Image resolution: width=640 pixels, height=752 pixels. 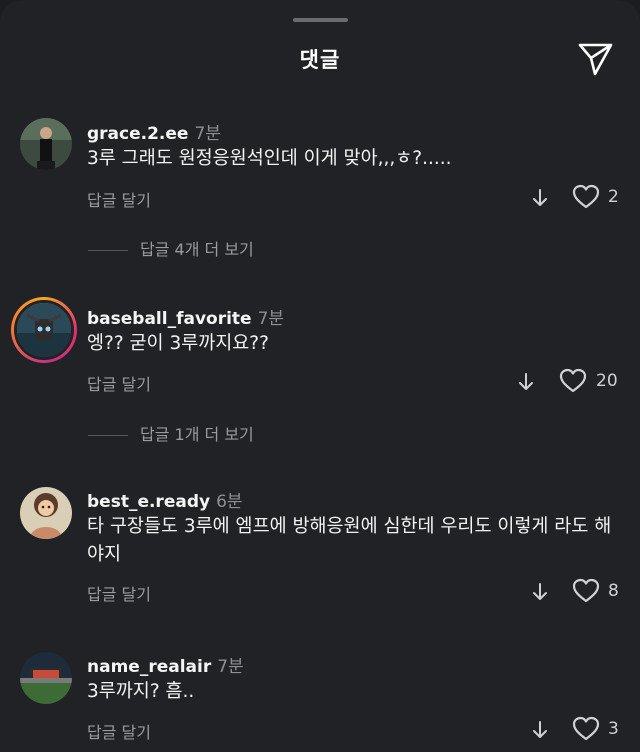 What do you see at coordinates (320, 20) in the screenshot?
I see `drag-handle` at bounding box center [320, 20].